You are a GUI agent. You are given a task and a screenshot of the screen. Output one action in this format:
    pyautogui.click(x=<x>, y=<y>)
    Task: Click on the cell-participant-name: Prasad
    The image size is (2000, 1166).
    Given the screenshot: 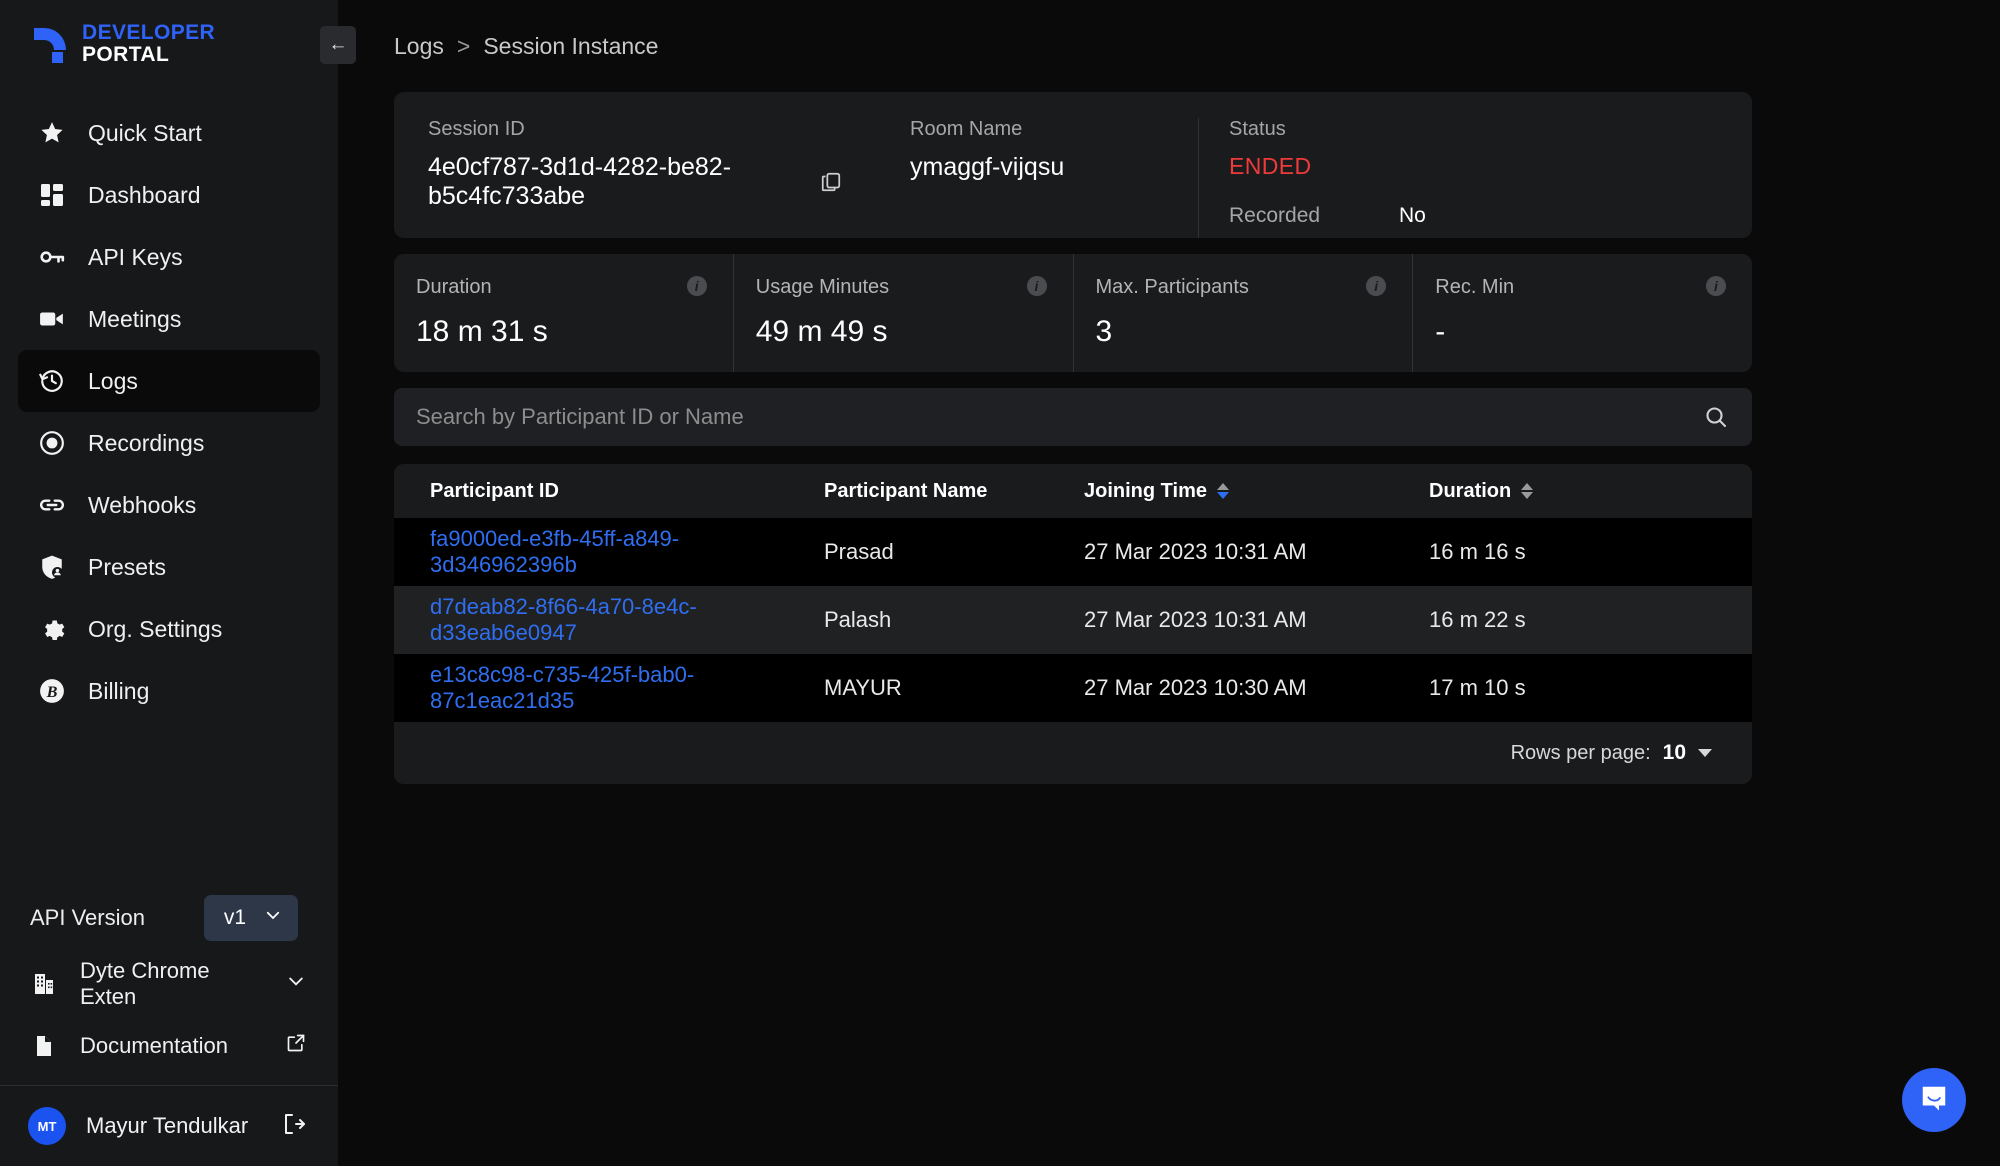 What is the action you would take?
    pyautogui.click(x=859, y=551)
    